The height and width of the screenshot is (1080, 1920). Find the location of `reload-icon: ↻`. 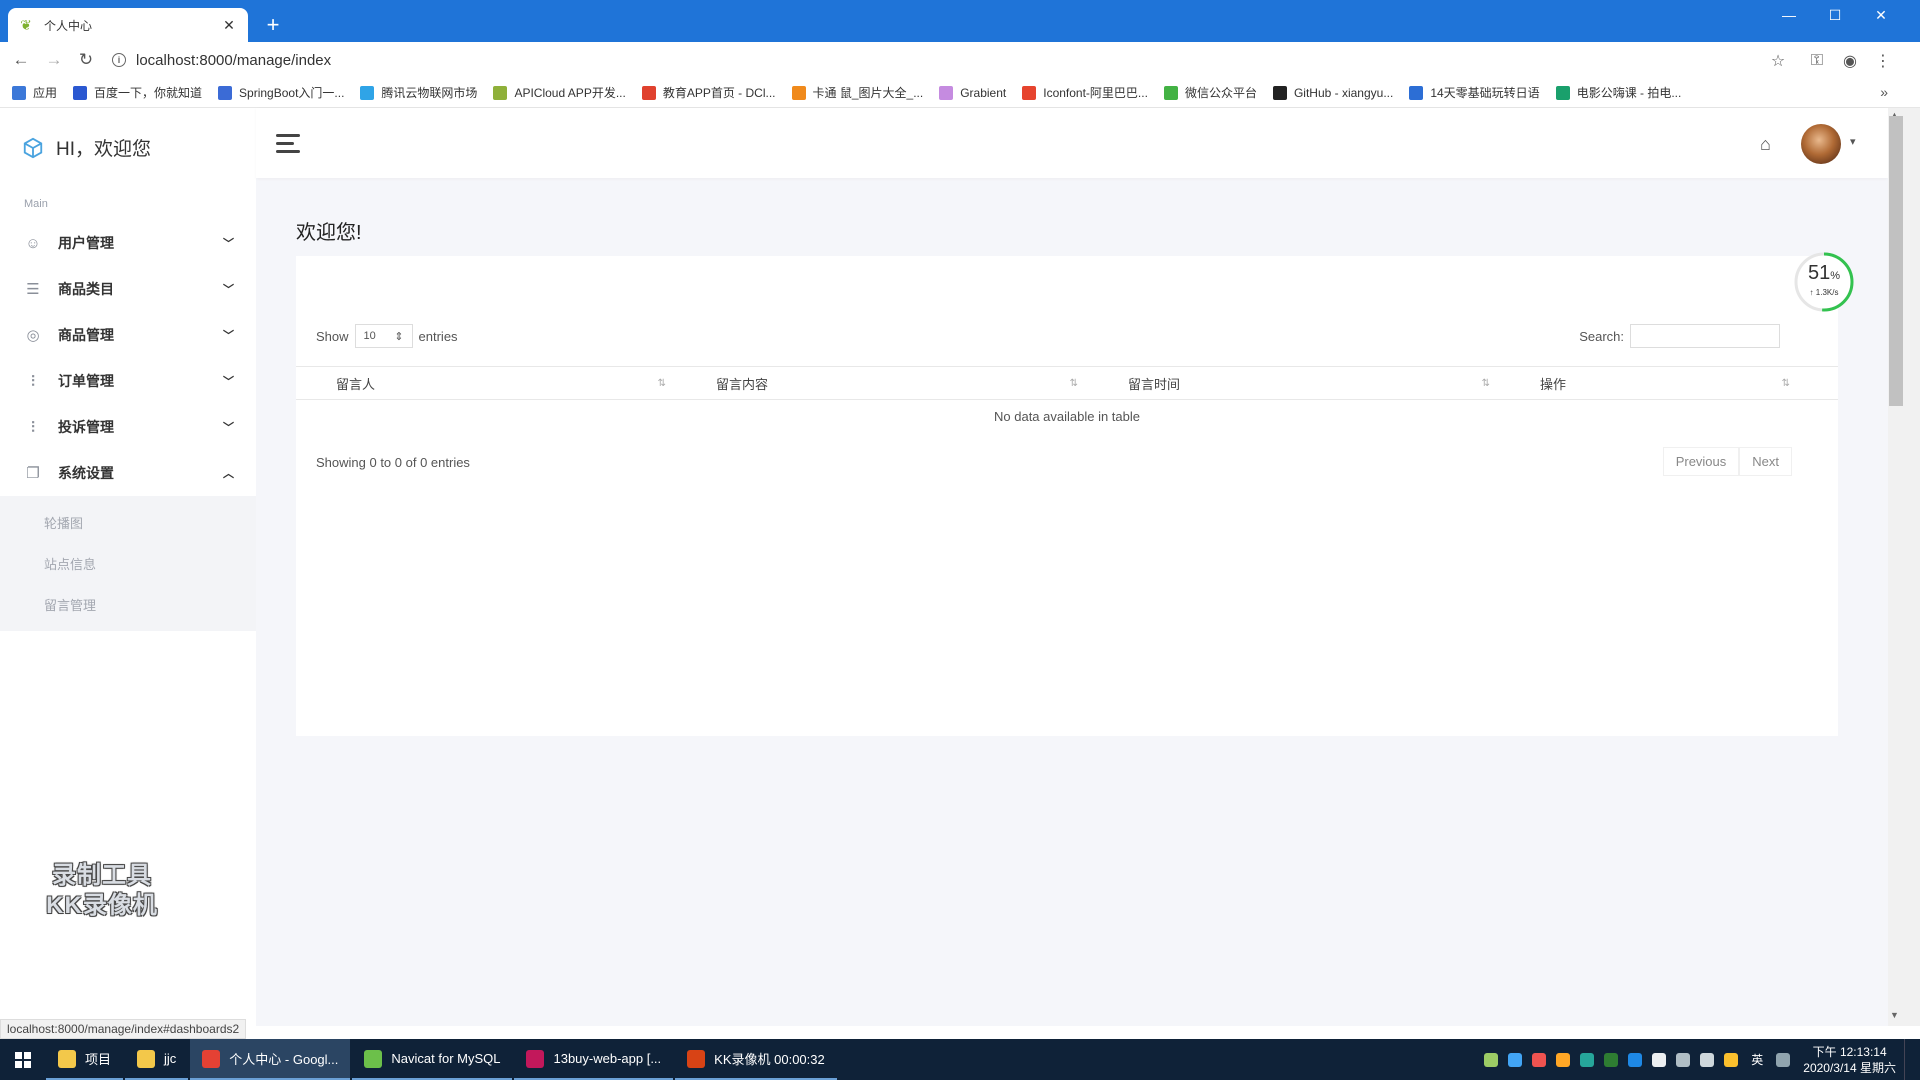

reload-icon: ↻ is located at coordinates (86, 60).